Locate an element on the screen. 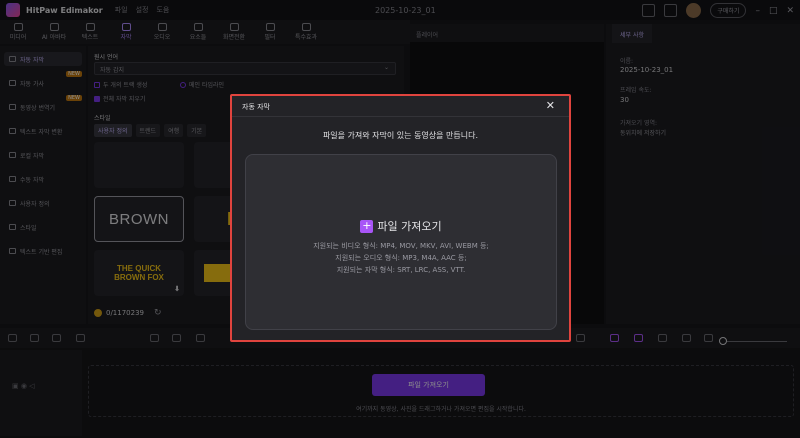 Image resolution: width=800 pixels, height=438 pixels. dialog-import-label: 파일 가져오기 is located at coordinates (409, 226).